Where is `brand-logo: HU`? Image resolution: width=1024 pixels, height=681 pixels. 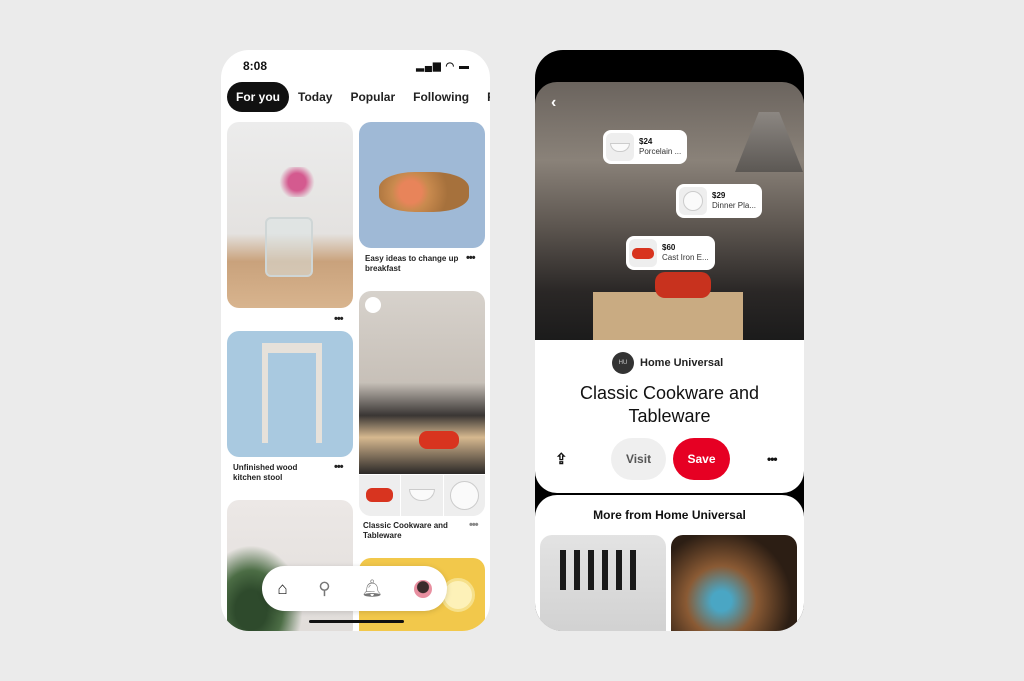 brand-logo: HU is located at coordinates (623, 363).